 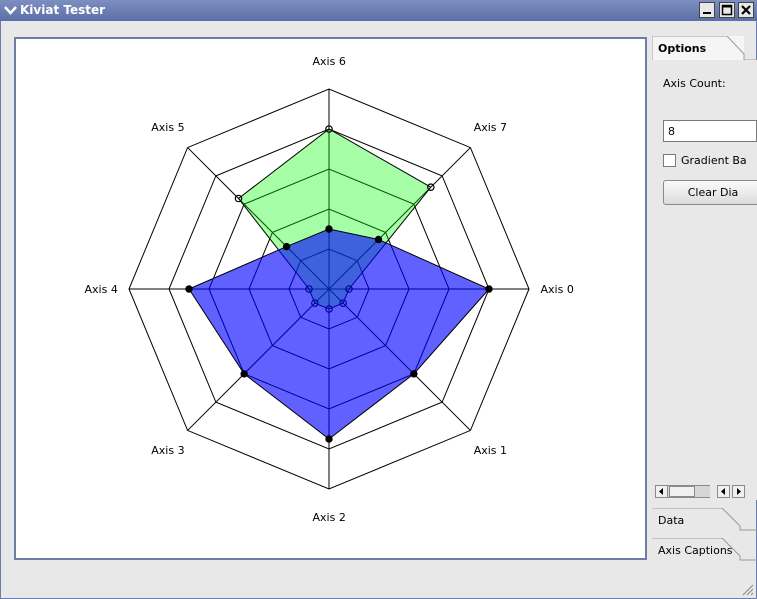 What do you see at coordinates (714, 160) in the screenshot?
I see `gradient-checkbox-label: Gradient Ba` at bounding box center [714, 160].